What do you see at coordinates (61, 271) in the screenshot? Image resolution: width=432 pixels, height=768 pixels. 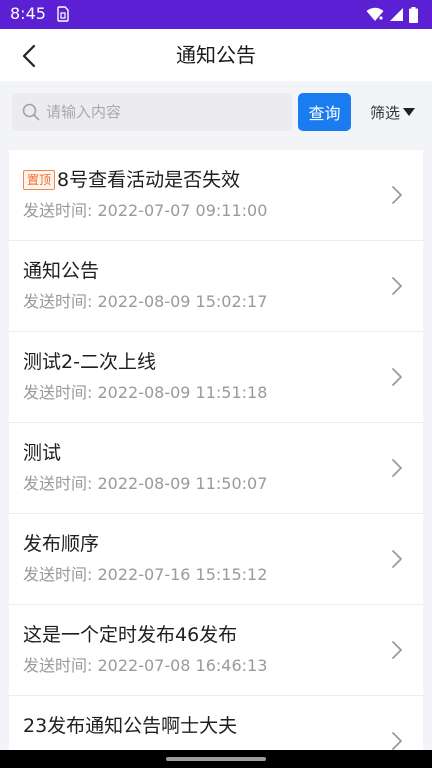 I see `item-title: 通知公告` at bounding box center [61, 271].